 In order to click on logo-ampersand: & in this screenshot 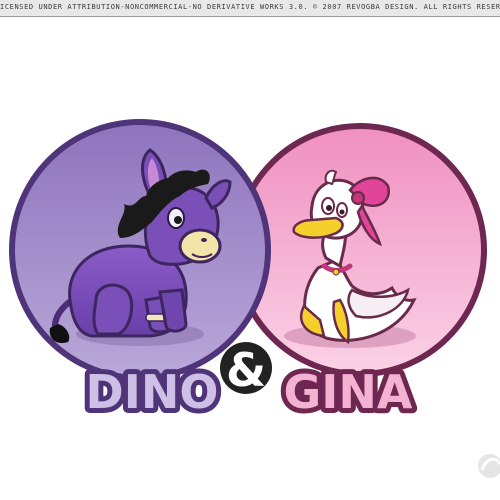, I will do `click(246, 369)`.